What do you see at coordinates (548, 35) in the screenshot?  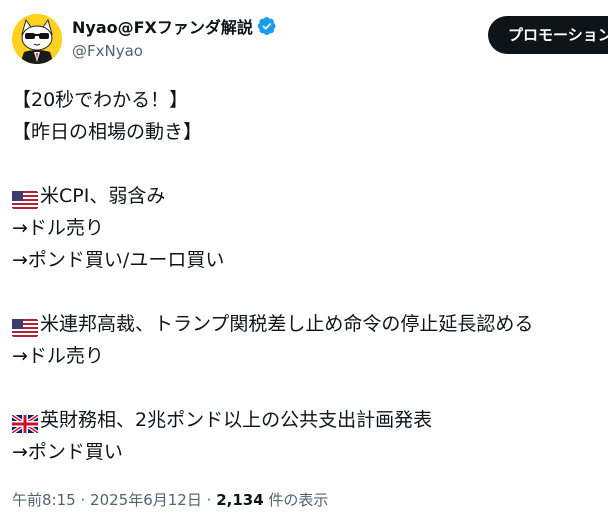 I see `promote-button: プロモーション` at bounding box center [548, 35].